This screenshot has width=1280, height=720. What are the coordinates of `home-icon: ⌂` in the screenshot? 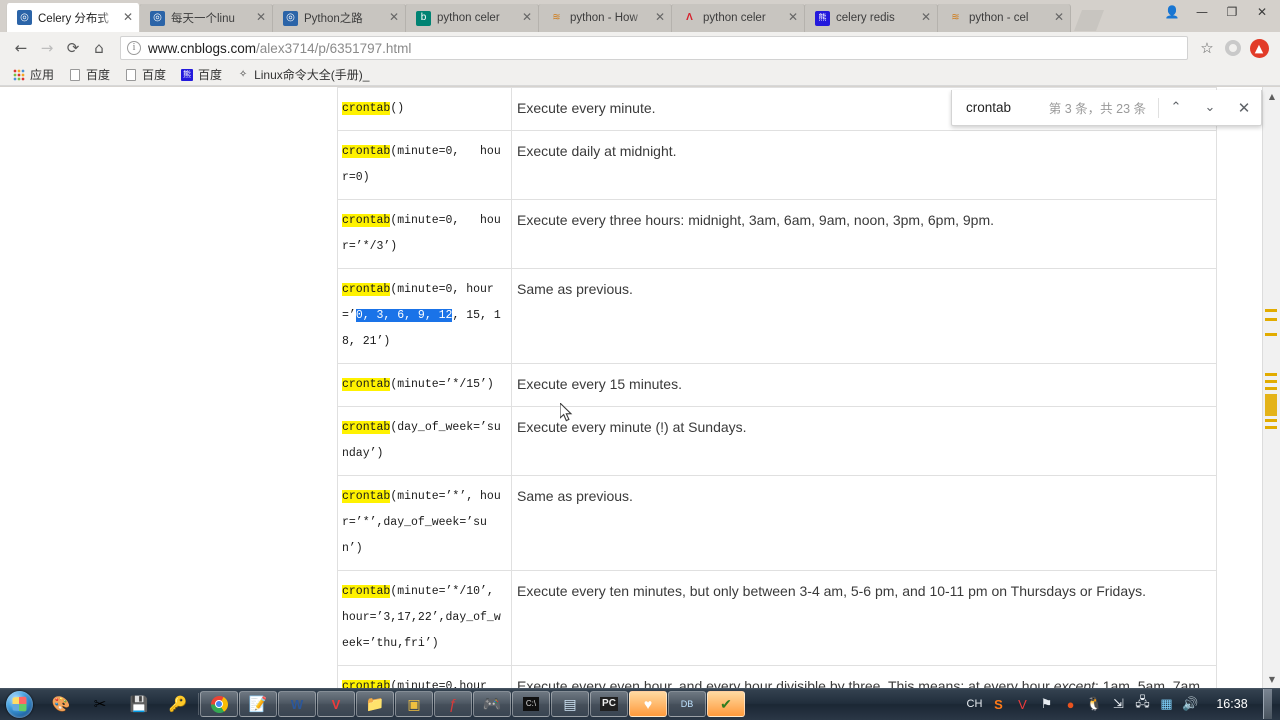 It's located at (99, 48).